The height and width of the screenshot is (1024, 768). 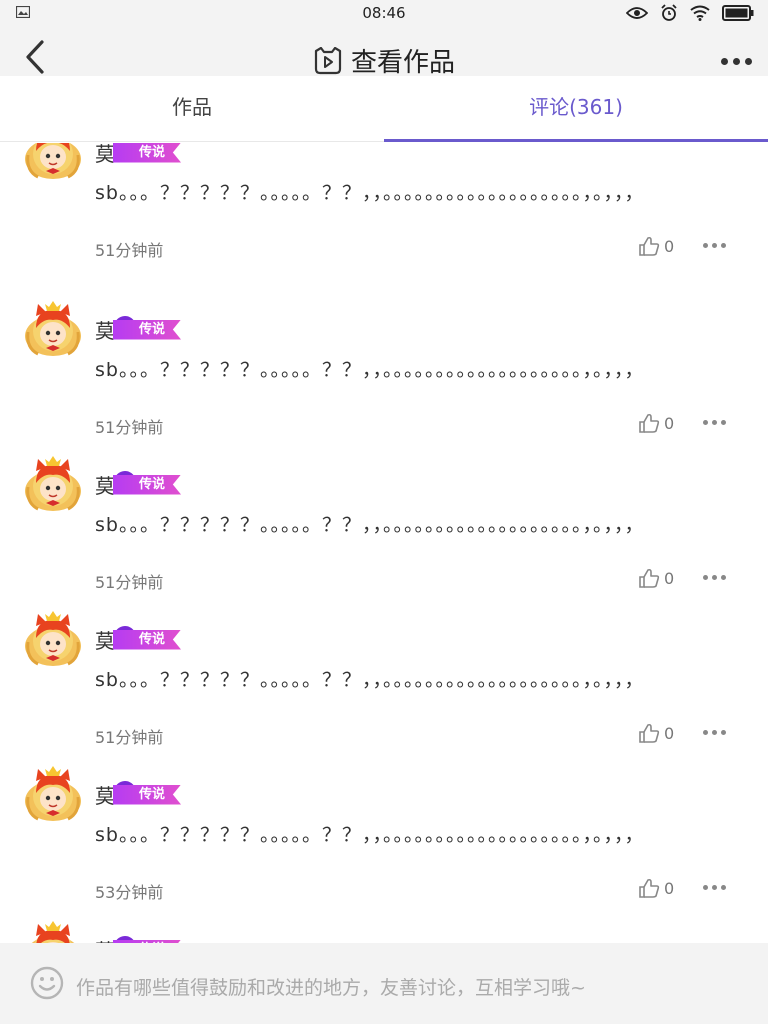 I want to click on title-wrap: 查看作品, so click(x=384, y=60).